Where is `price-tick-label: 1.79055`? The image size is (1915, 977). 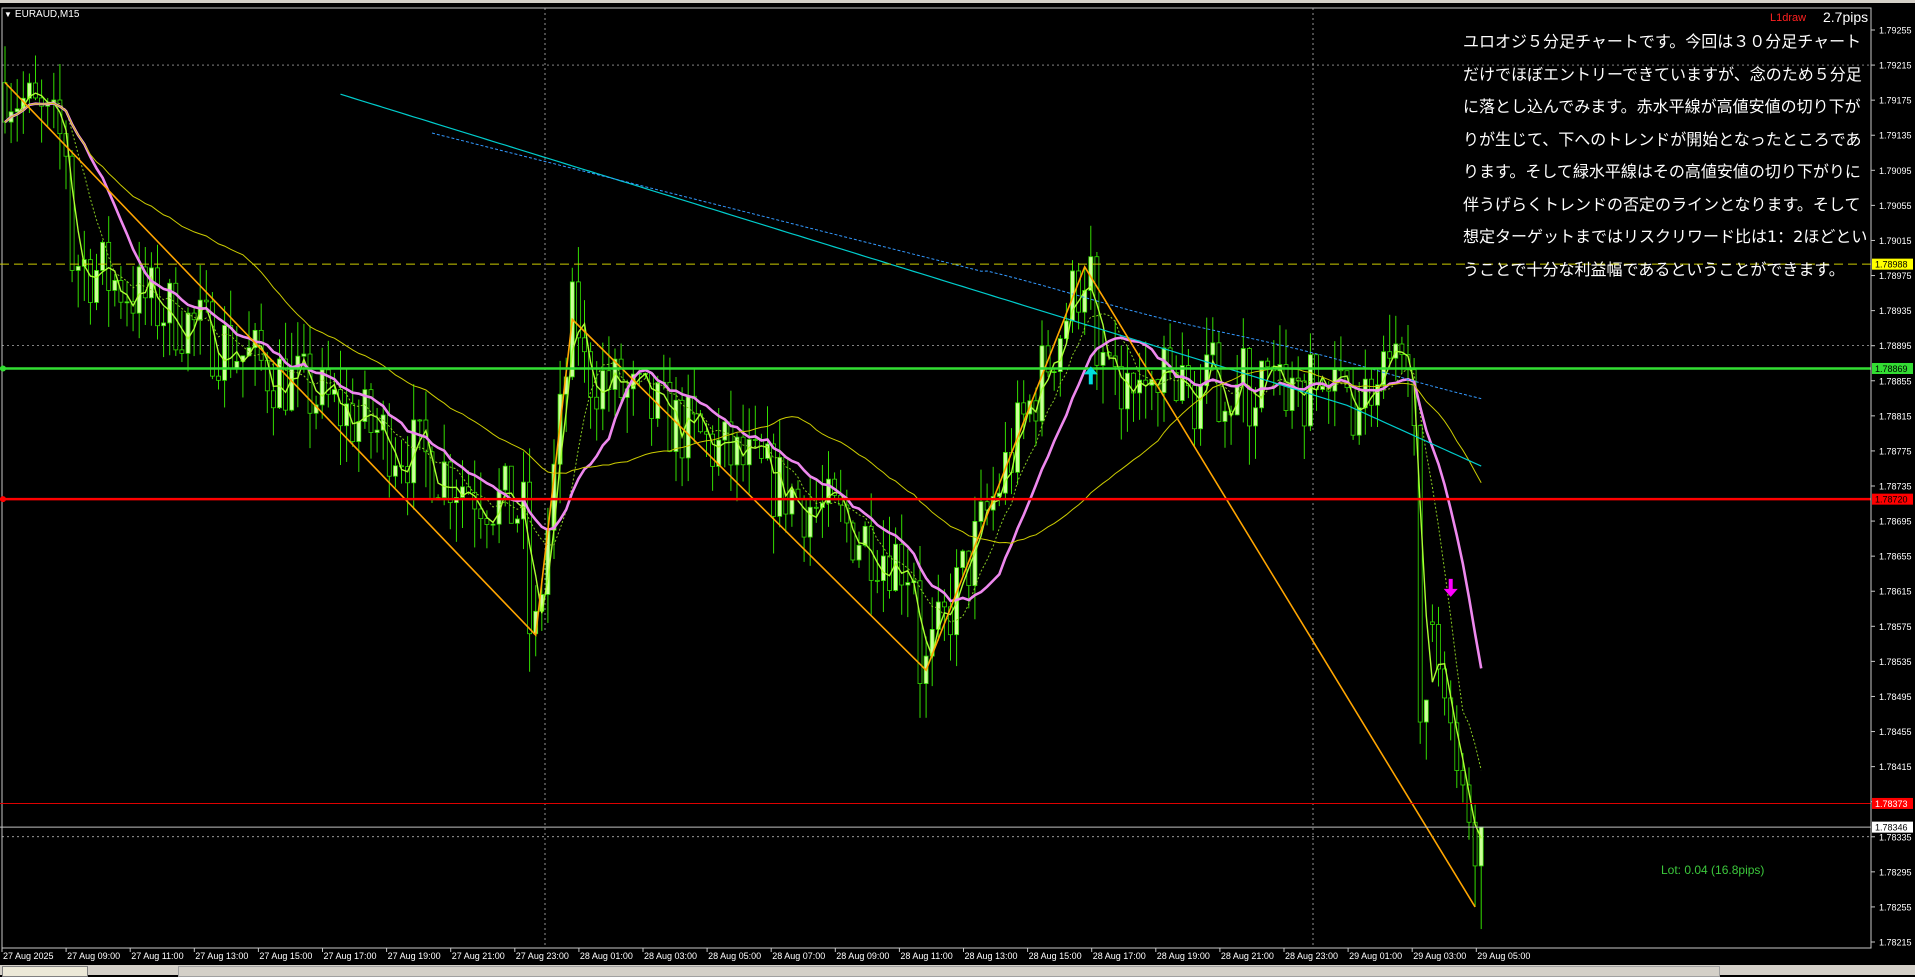 price-tick-label: 1.79055 is located at coordinates (1895, 206).